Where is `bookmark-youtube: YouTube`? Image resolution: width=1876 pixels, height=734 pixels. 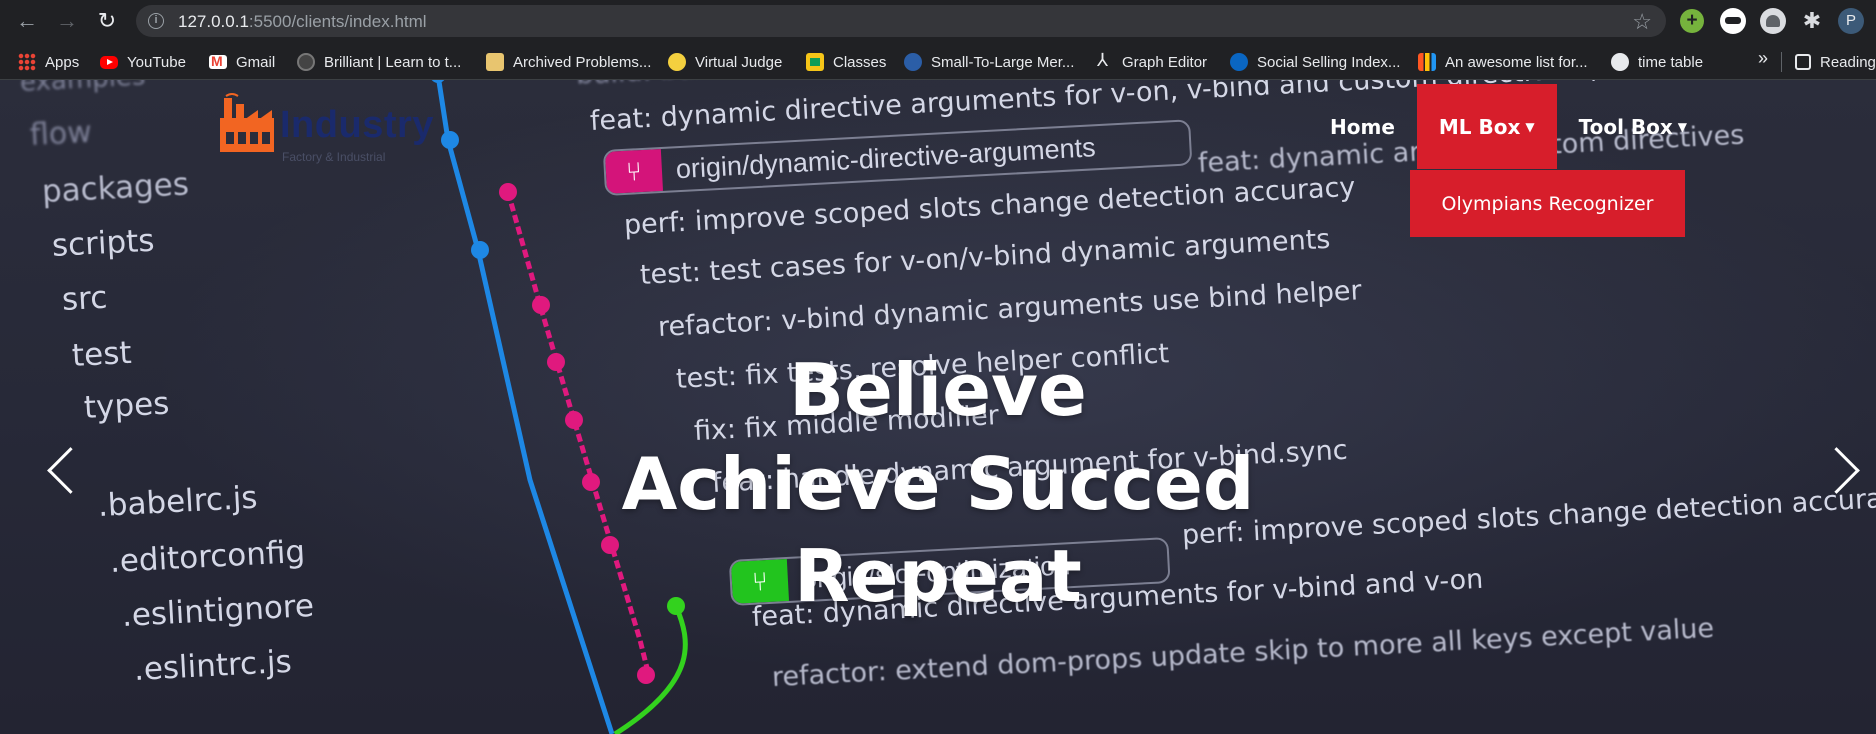 bookmark-youtube: YouTube is located at coordinates (143, 62).